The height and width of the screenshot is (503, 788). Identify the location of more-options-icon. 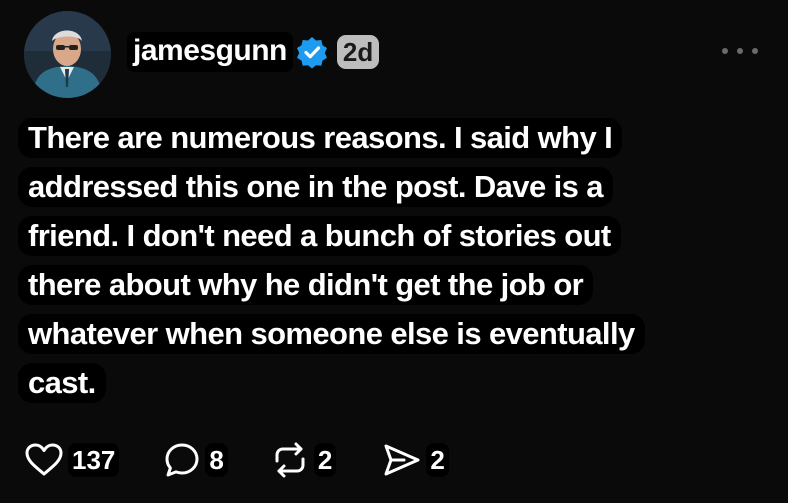
(740, 51).